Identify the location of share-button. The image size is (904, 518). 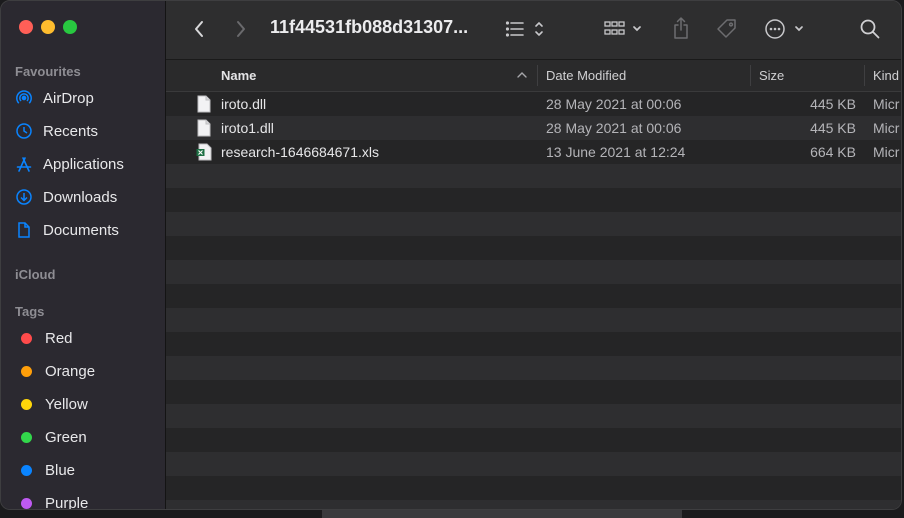
(681, 28).